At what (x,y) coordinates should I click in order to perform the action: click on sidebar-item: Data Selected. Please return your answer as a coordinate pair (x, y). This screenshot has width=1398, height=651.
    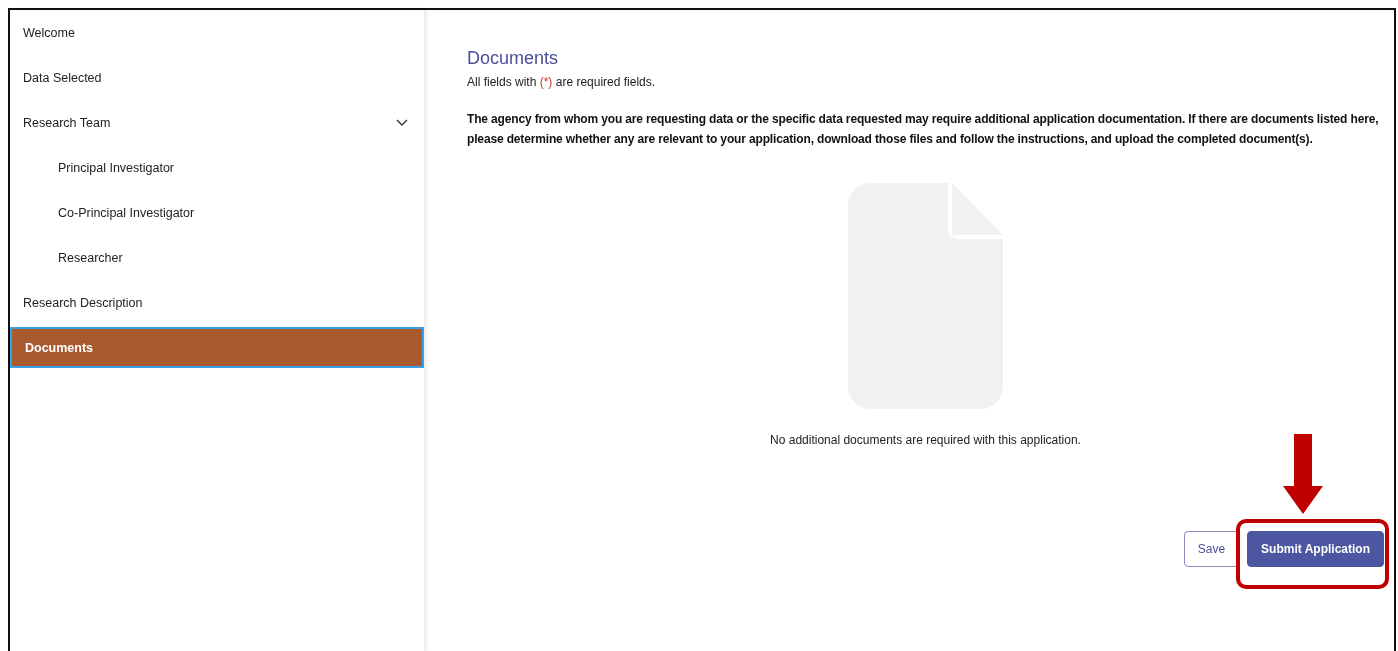
    Looking at the image, I should click on (217, 77).